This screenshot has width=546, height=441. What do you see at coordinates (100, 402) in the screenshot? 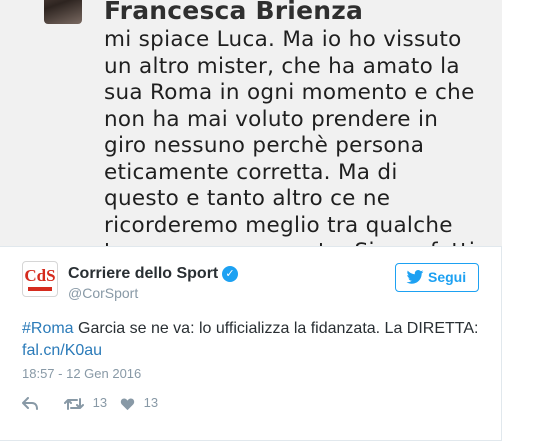
I see `retweet-count: 13` at bounding box center [100, 402].